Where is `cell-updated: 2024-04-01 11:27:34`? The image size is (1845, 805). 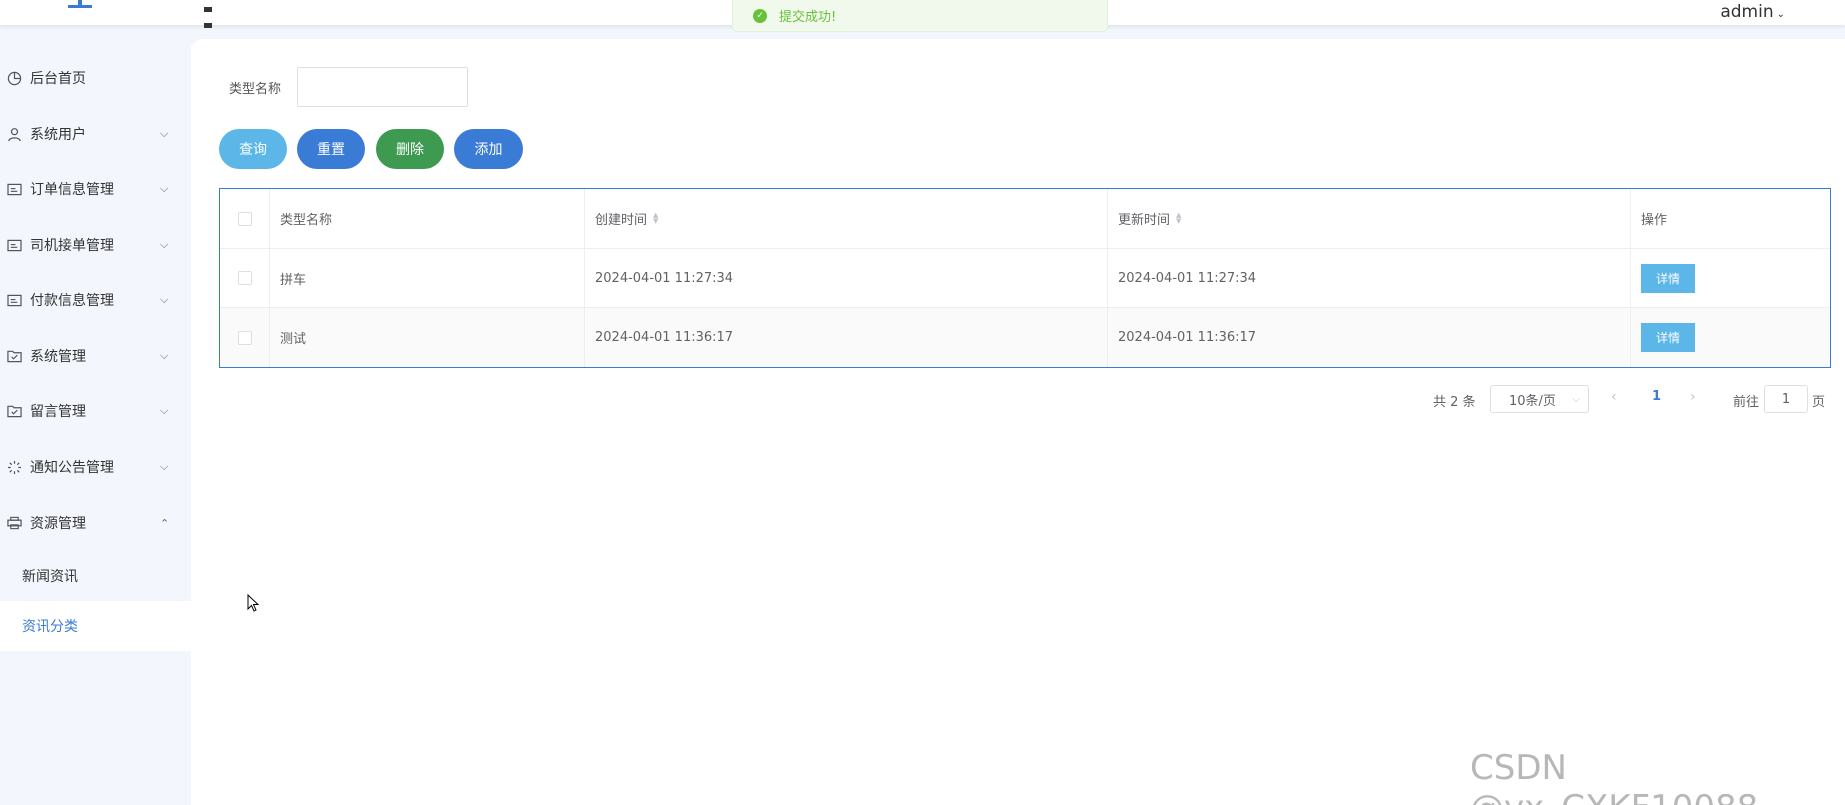 cell-updated: 2024-04-01 11:27:34 is located at coordinates (1187, 278).